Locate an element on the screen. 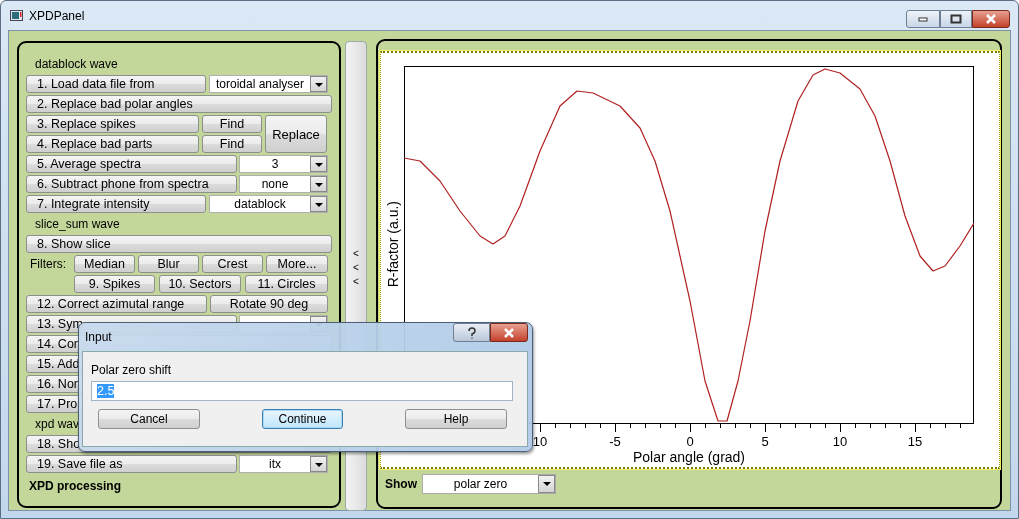 The image size is (1019, 519). filters-label: Filters: is located at coordinates (48, 264).